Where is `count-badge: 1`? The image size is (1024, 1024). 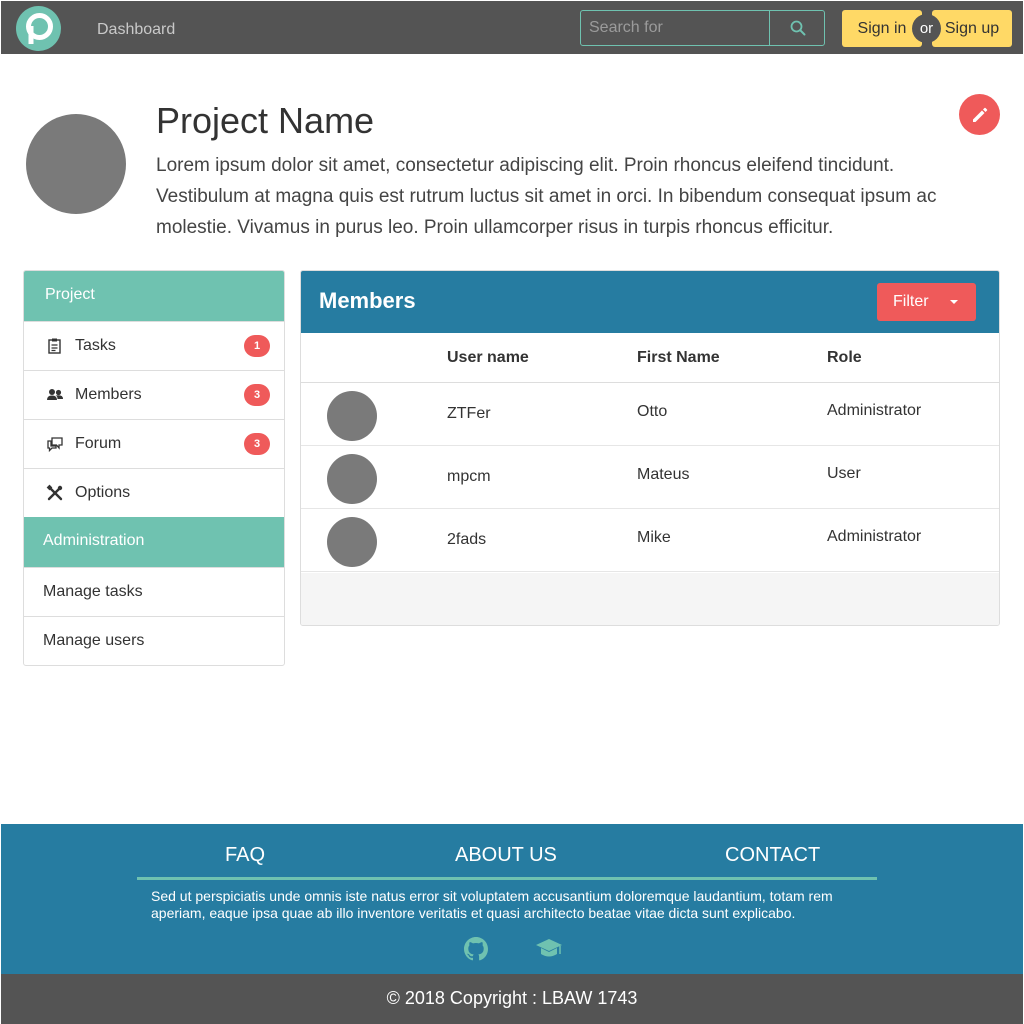
count-badge: 1 is located at coordinates (257, 346).